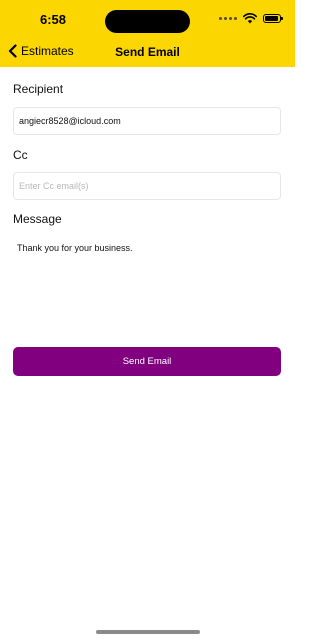 The image size is (320, 640). I want to click on wifi-icon, so click(250, 18).